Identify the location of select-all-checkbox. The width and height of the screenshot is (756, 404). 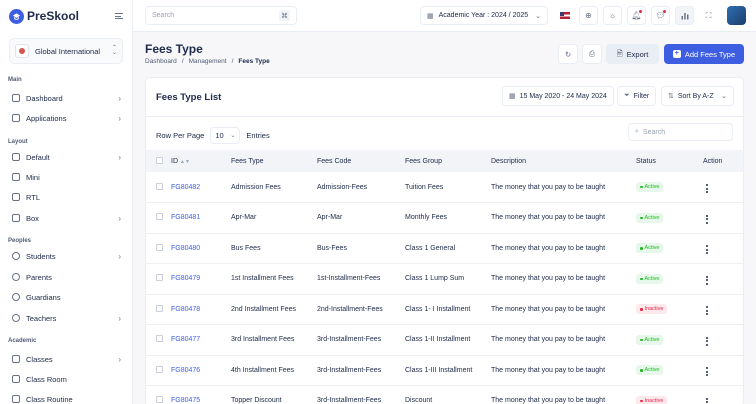
(159, 160).